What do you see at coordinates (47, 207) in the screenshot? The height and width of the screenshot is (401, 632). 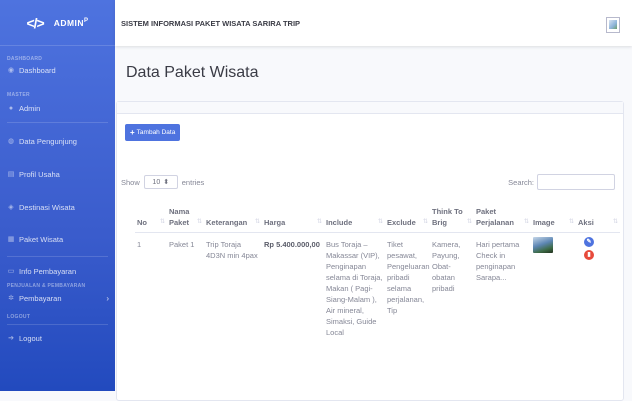 I see `sidebar-item-label: Destinasi Wisata` at bounding box center [47, 207].